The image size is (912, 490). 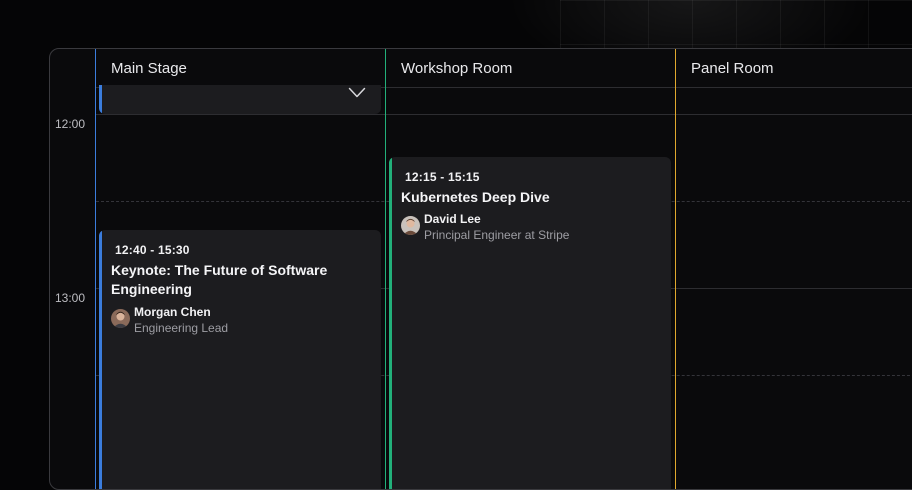 I want to click on event-time: 12:40 - 15:30, so click(x=152, y=250).